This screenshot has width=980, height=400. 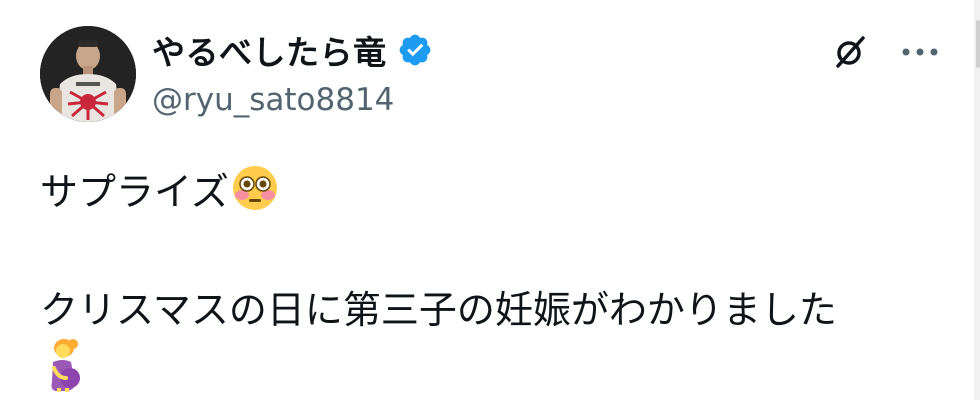 I want to click on grok-icon, so click(x=850, y=52).